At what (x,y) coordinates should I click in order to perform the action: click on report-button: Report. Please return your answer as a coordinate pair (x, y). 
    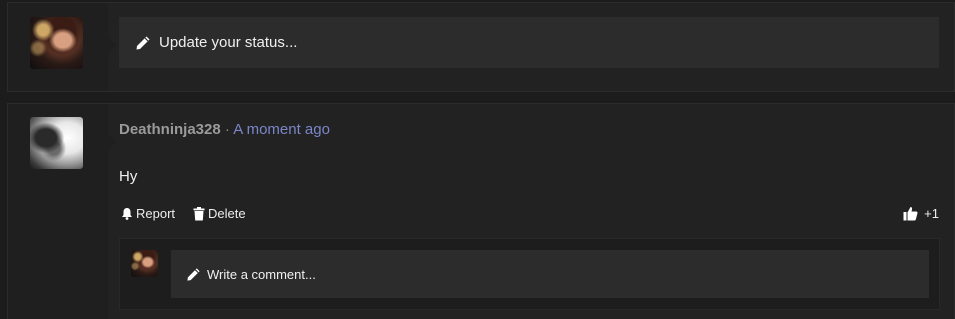
    Looking at the image, I should click on (148, 213).